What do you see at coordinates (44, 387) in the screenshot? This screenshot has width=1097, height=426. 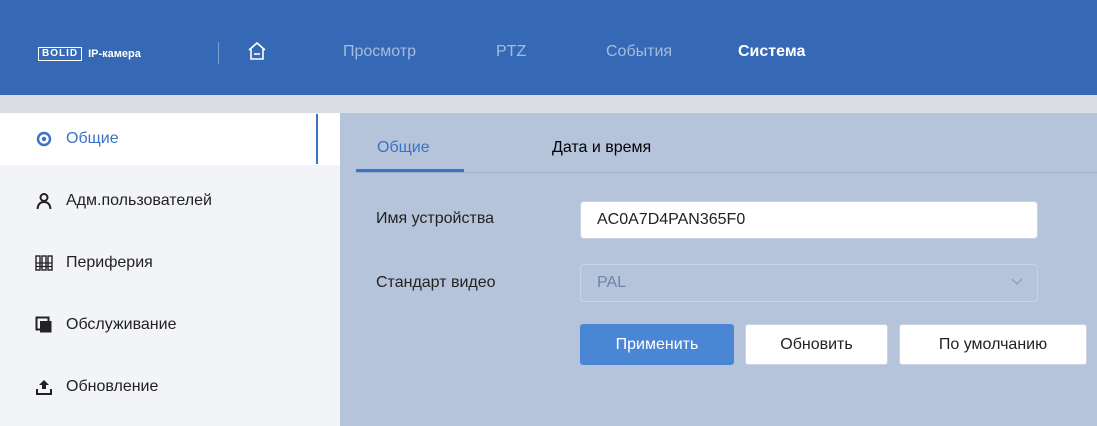 I see `upload-icon` at bounding box center [44, 387].